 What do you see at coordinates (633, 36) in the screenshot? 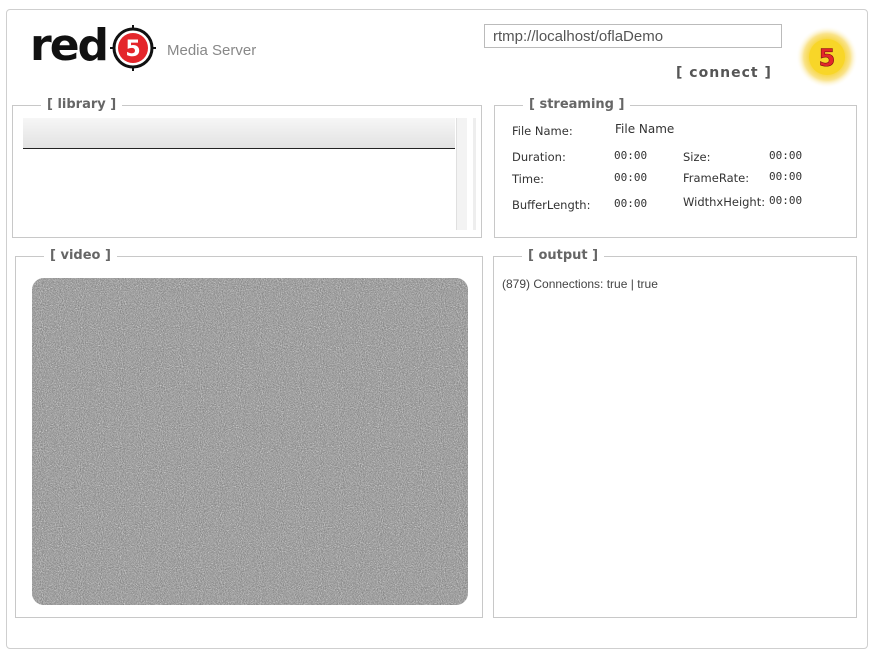
I see `server-url-input` at bounding box center [633, 36].